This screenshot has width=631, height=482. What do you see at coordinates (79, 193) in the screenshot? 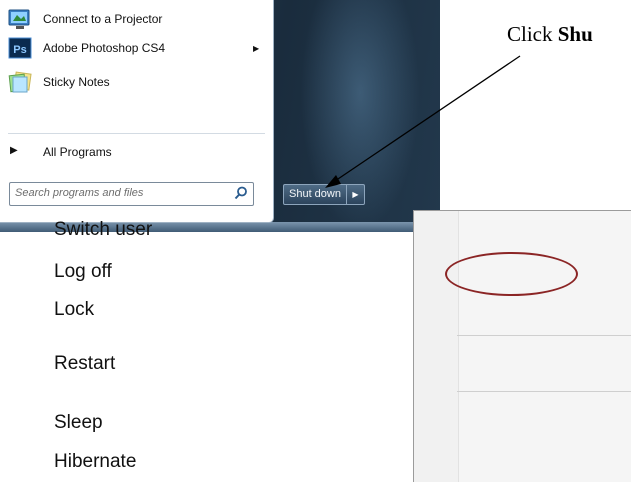
I see `search-placeholder: Search programs and files` at bounding box center [79, 193].